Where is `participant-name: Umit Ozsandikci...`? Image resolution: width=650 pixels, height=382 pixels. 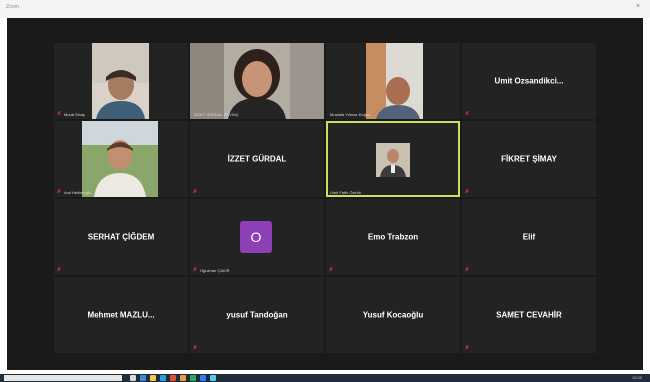 participant-name: Umit Ozsandikci... is located at coordinates (529, 81).